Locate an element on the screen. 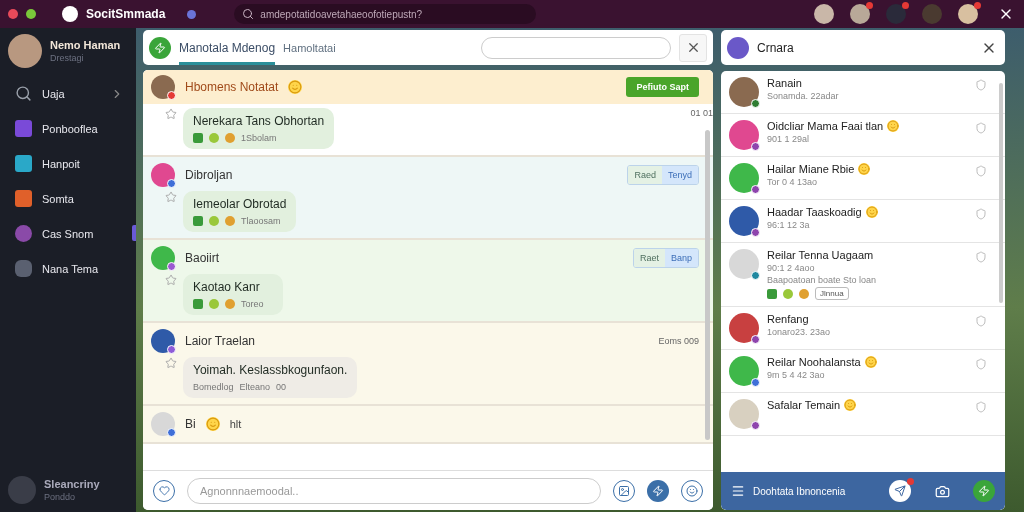  contact-time: 96:1 12 3a is located at coordinates (789, 225).